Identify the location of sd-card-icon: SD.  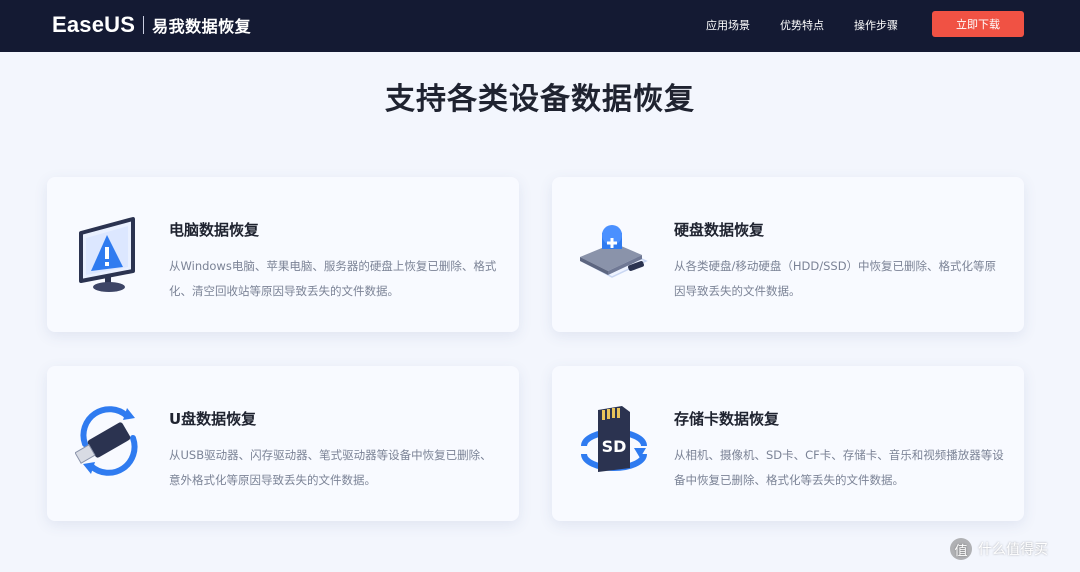
(614, 442).